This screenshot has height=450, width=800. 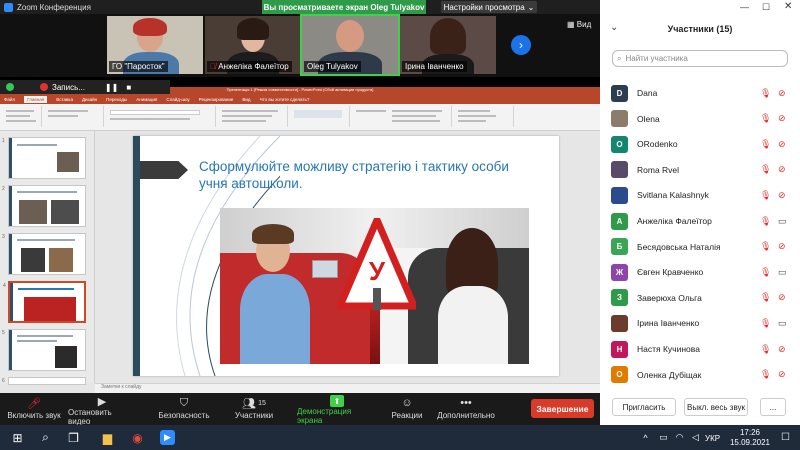 What do you see at coordinates (161, 116) in the screenshot?
I see `ribbon-group-font` at bounding box center [161, 116].